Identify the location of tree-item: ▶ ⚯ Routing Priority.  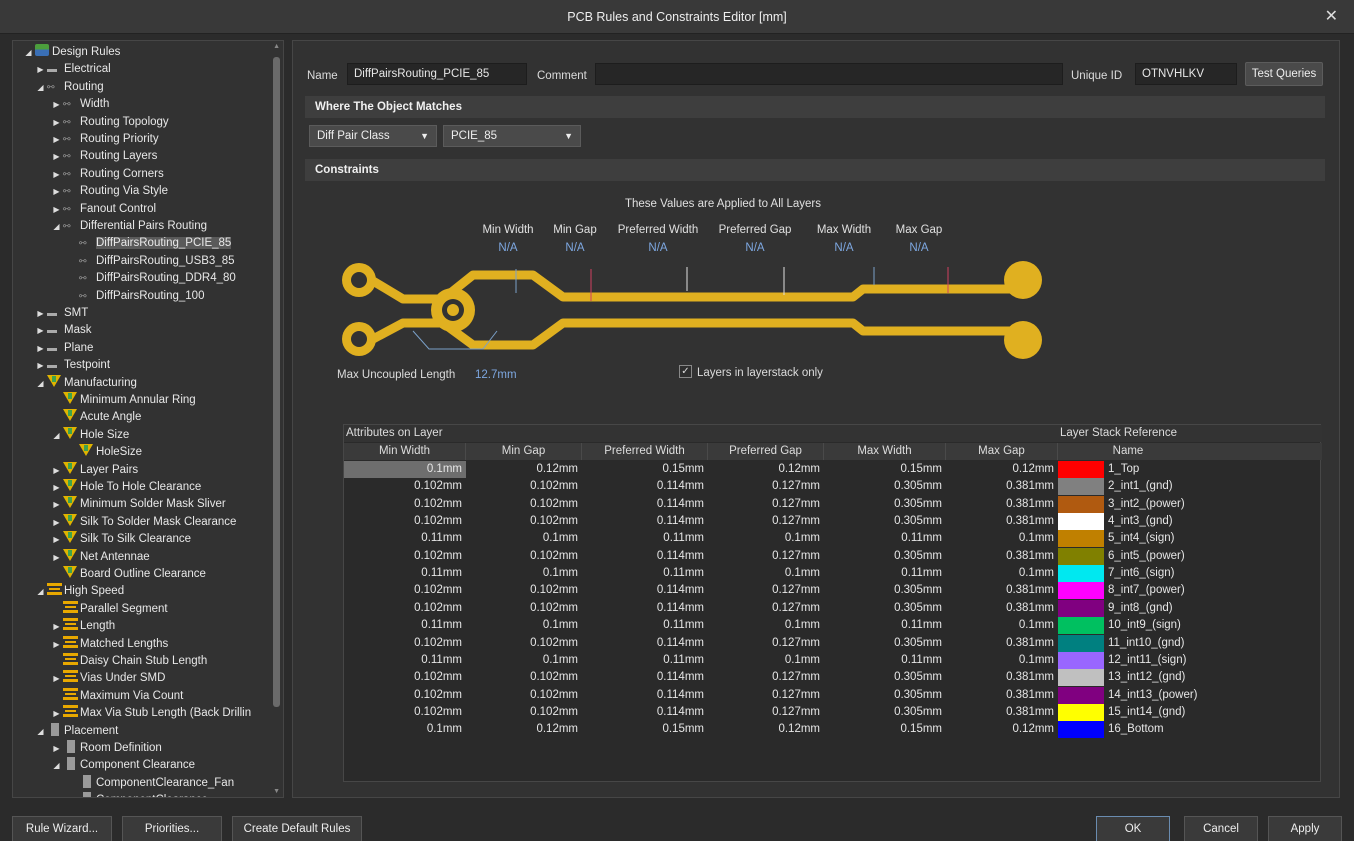
(104, 139).